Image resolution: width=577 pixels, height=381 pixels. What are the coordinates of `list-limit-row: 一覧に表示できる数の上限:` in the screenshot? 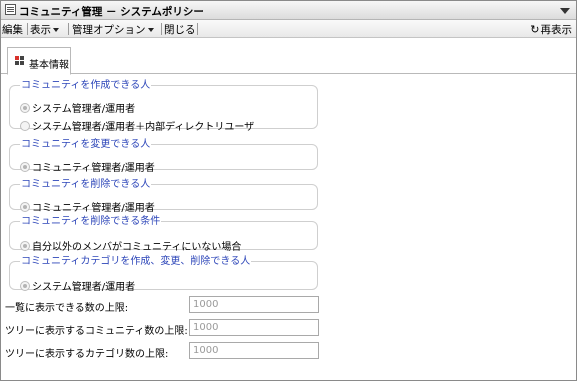 It's located at (162, 305).